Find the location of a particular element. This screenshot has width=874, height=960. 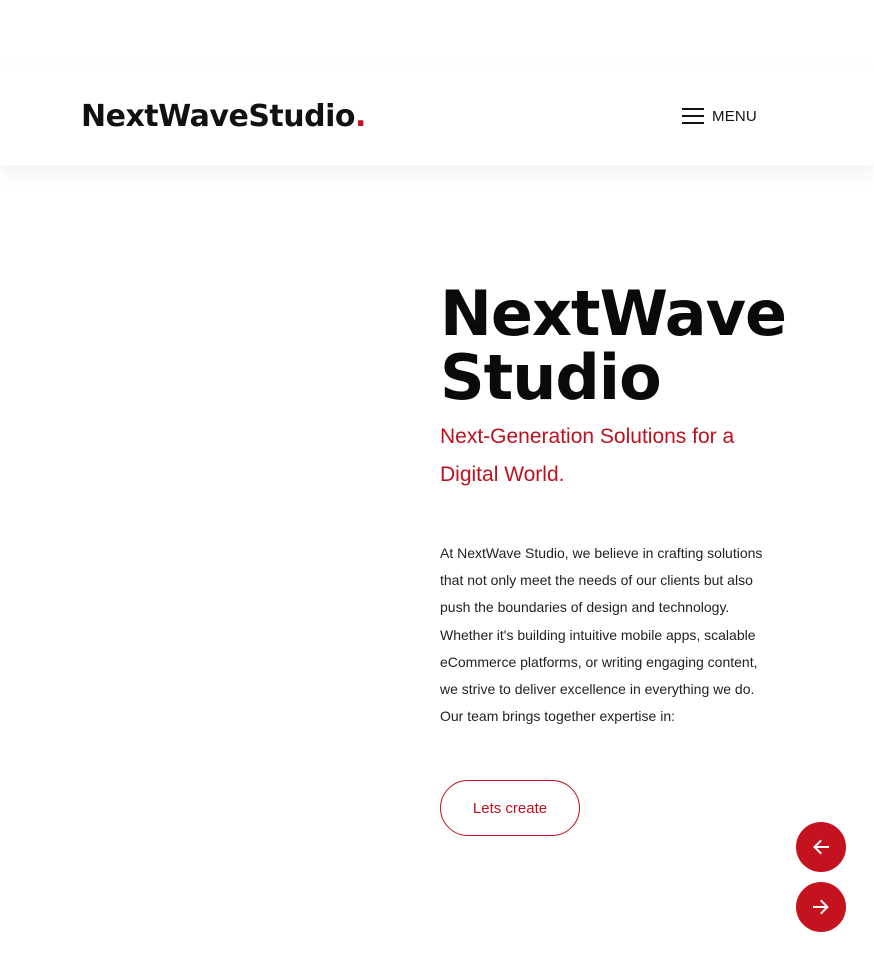

arrow-left-icon is located at coordinates (821, 847).